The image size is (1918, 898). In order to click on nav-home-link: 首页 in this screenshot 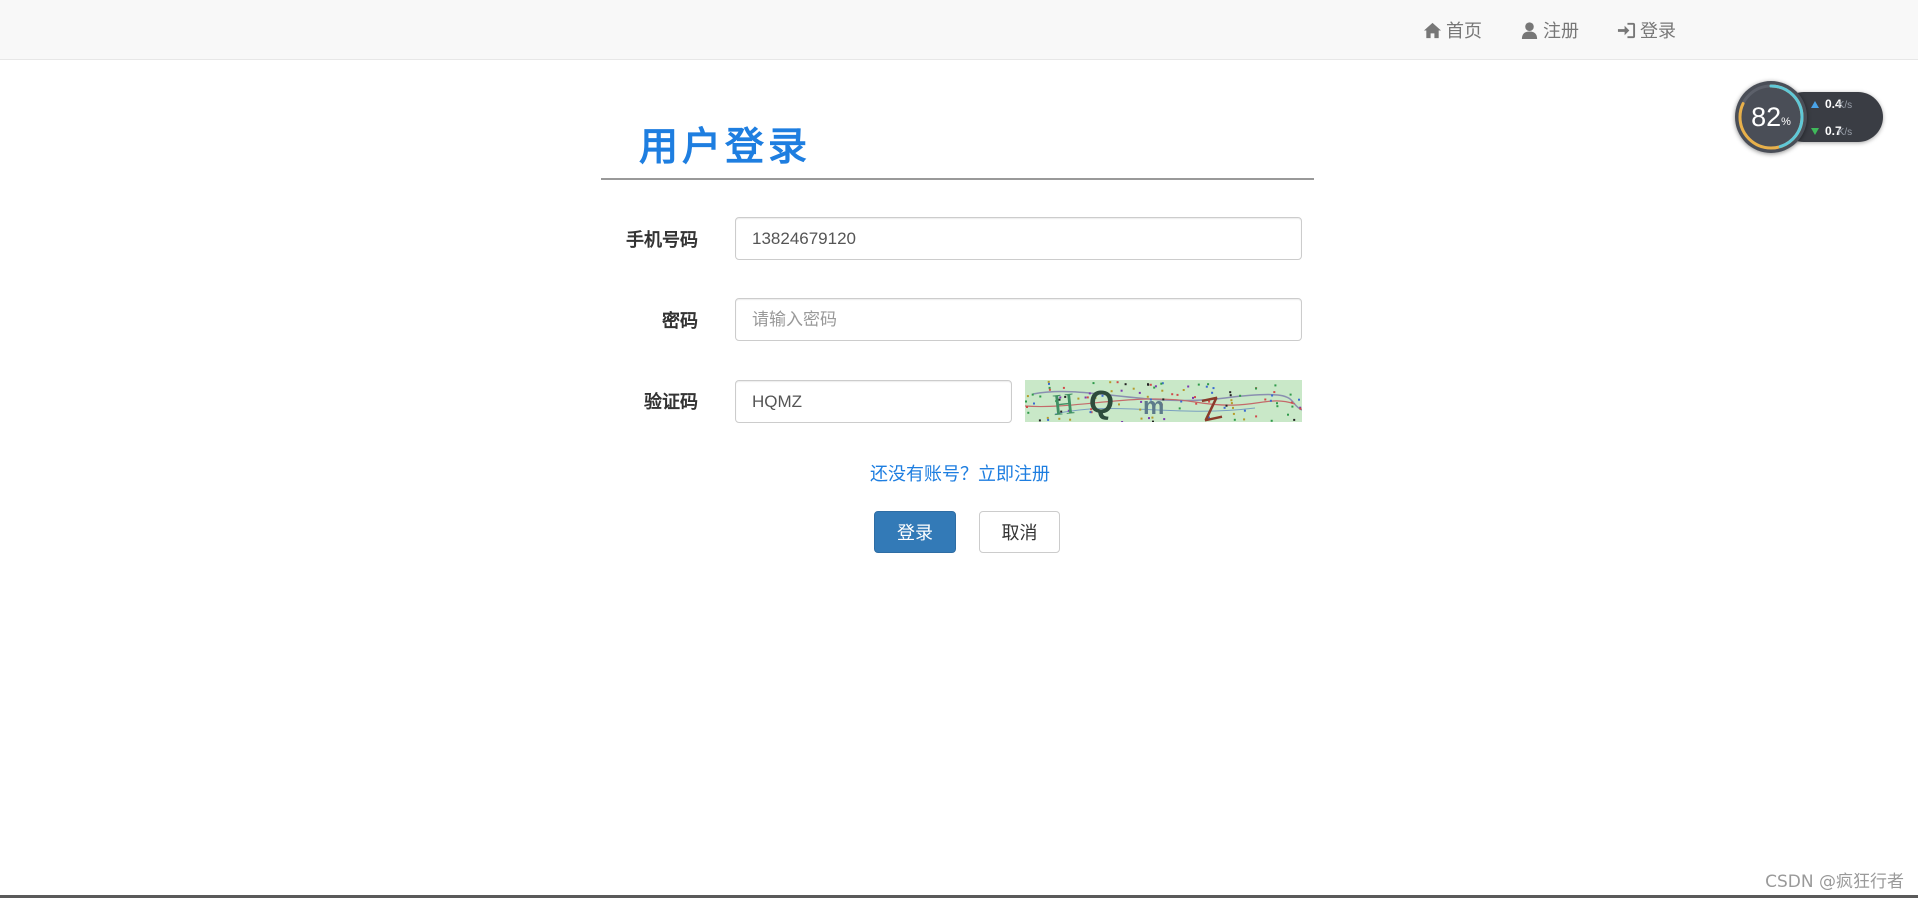, I will do `click(1452, 30)`.